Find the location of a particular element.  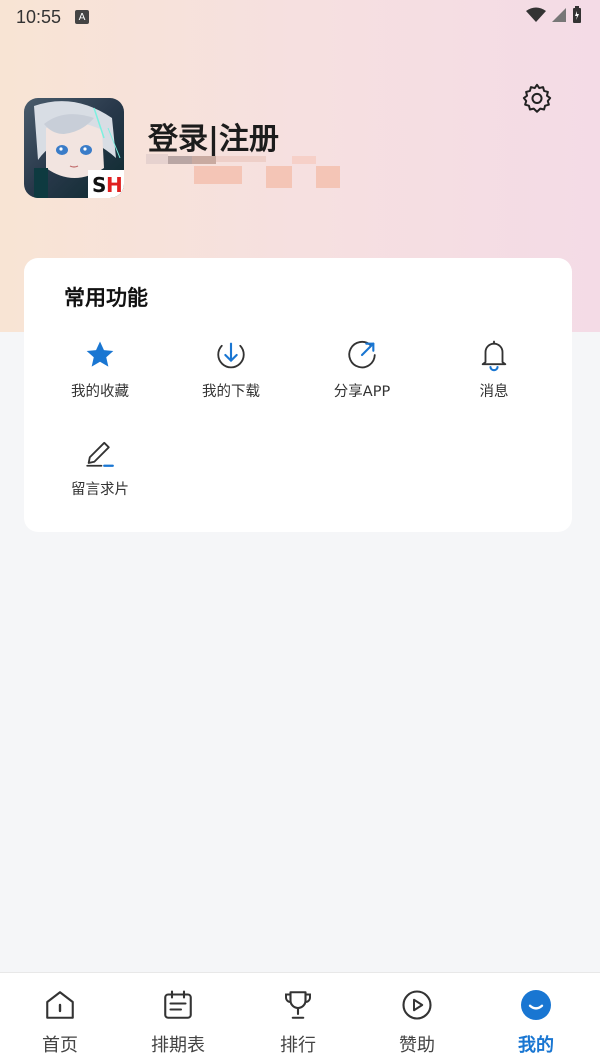

downloads-button: 我的下载 is located at coordinates (231, 369).